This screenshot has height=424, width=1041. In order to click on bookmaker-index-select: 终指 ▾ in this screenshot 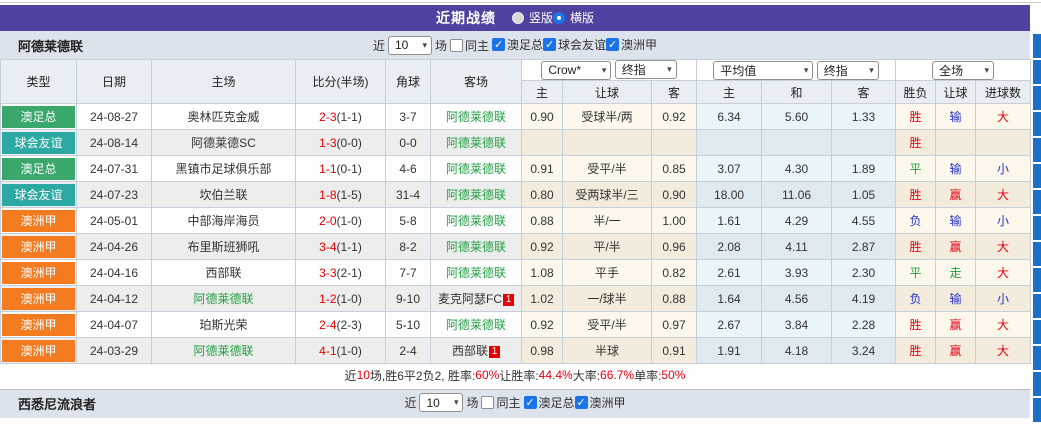, I will do `click(645, 70)`.